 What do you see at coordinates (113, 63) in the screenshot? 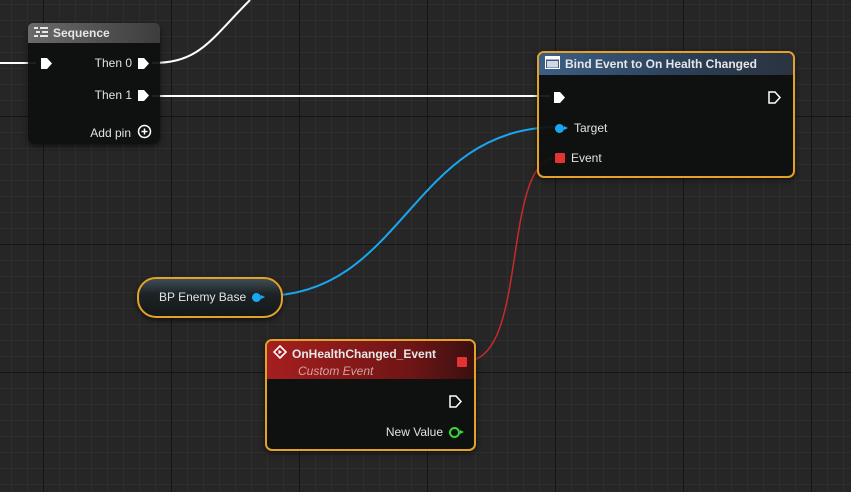
I see `sequence-then0-label: Then 0` at bounding box center [113, 63].